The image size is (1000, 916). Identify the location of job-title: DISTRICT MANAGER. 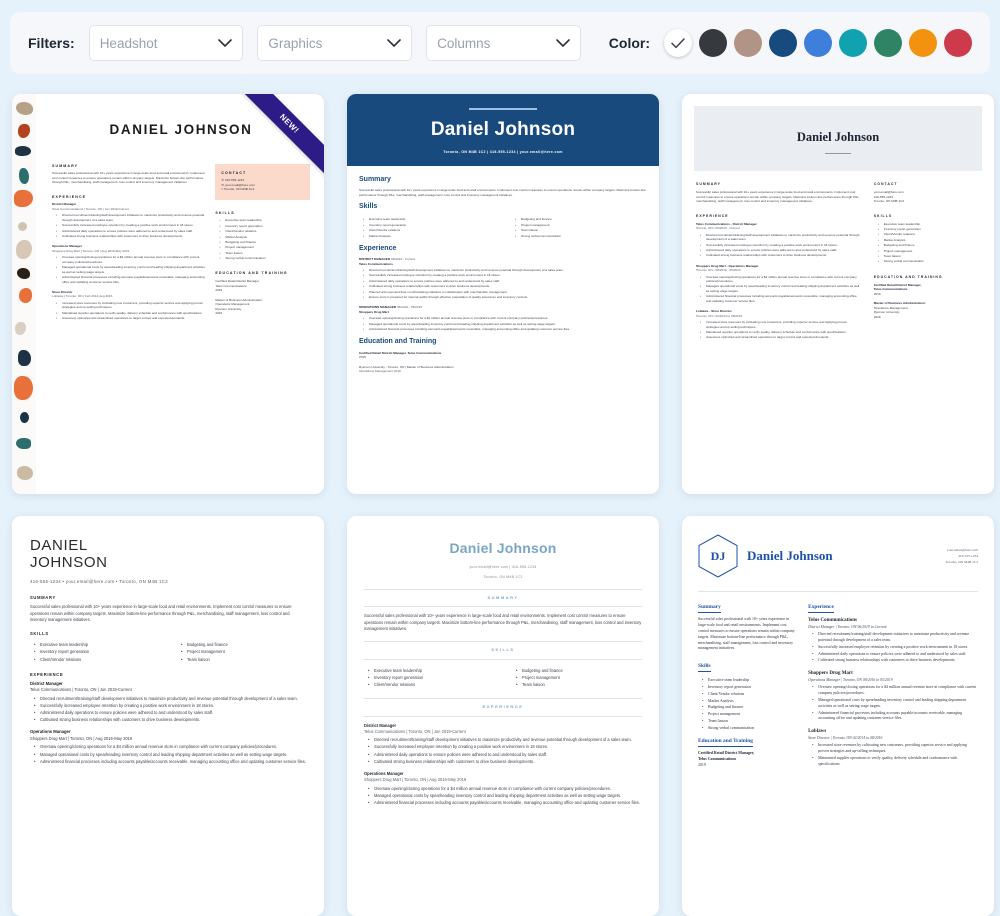
(375, 259).